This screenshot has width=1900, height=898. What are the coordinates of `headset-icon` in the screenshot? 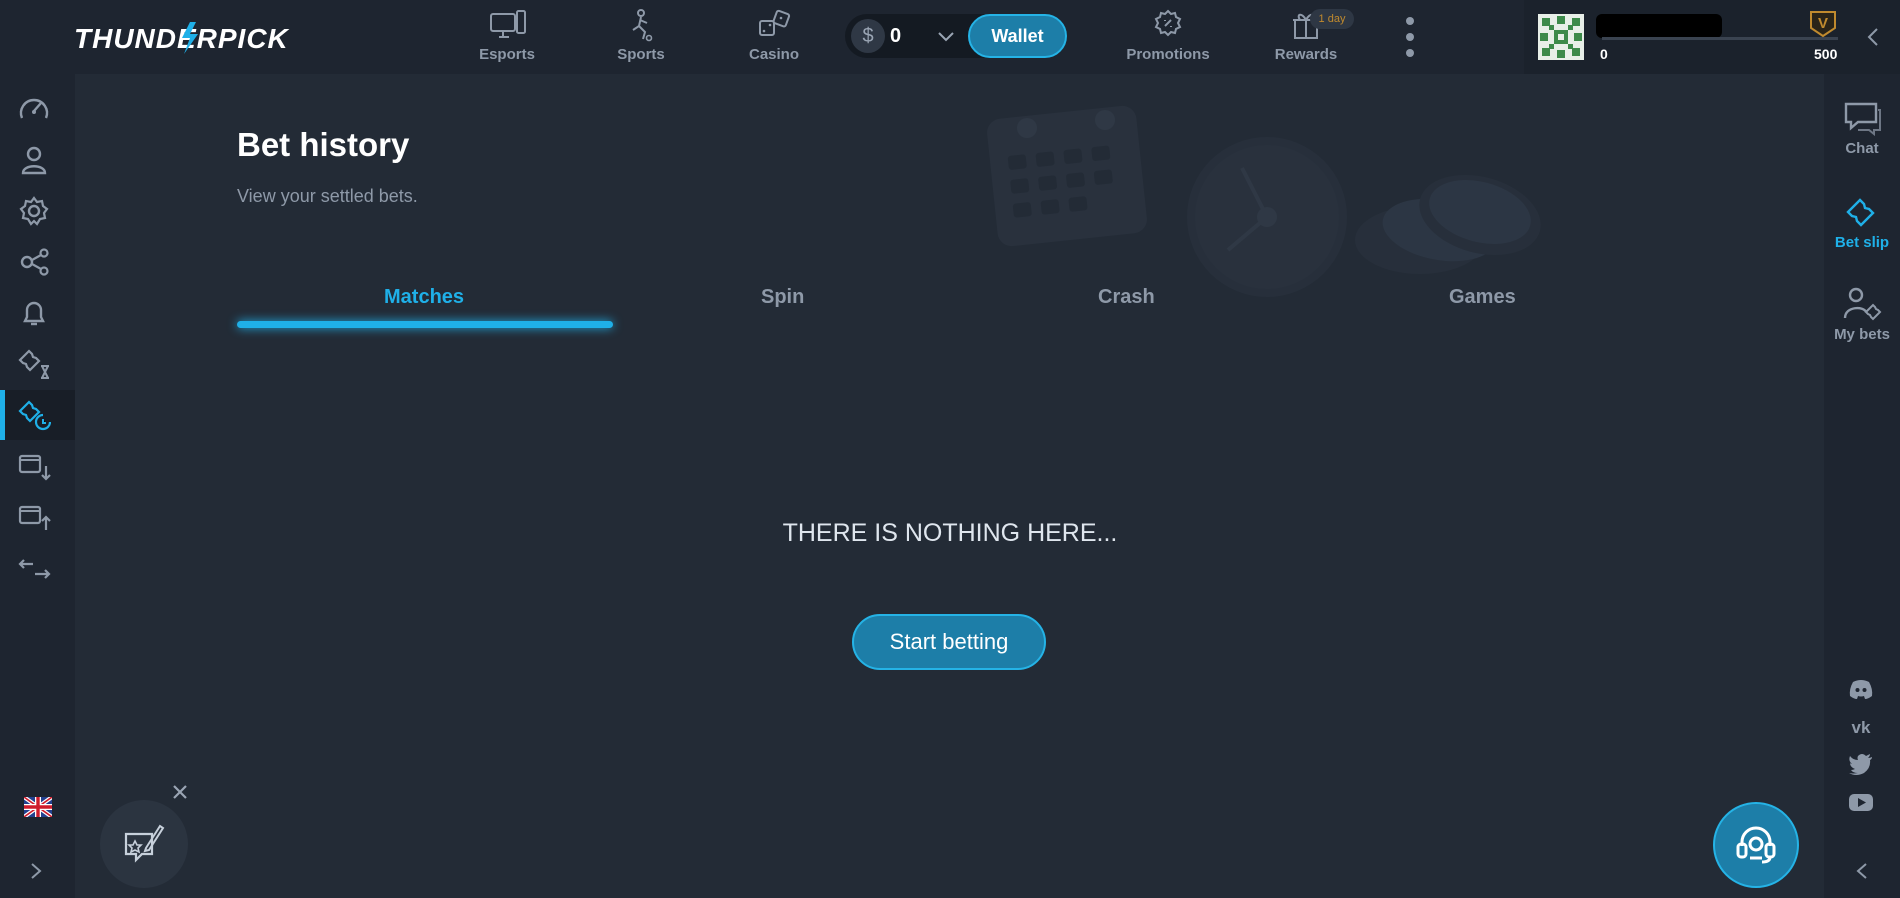 It's located at (1756, 845).